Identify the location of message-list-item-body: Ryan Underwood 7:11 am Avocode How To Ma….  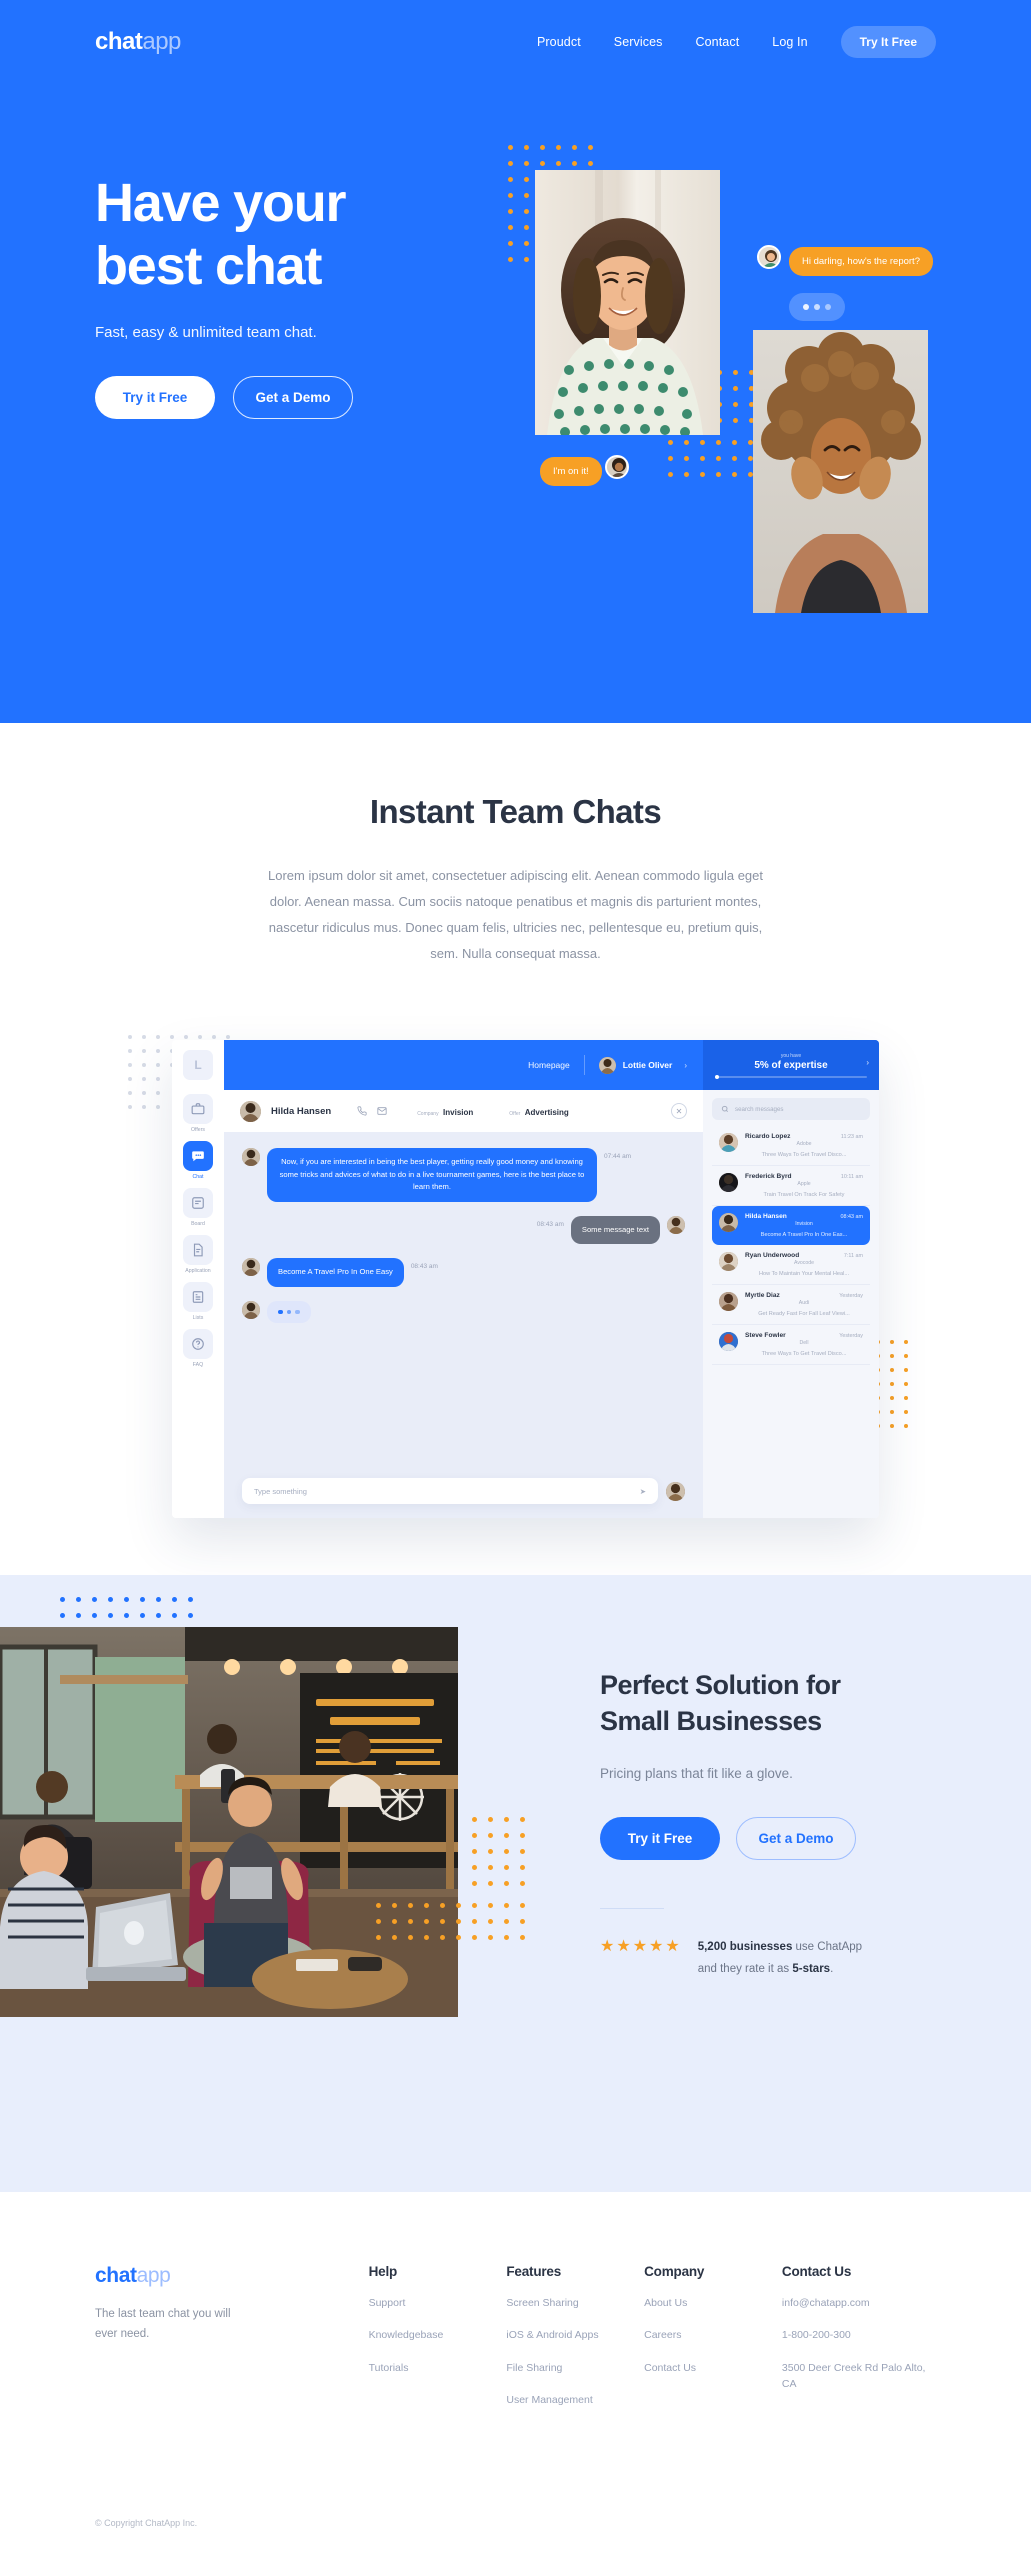
(804, 1264).